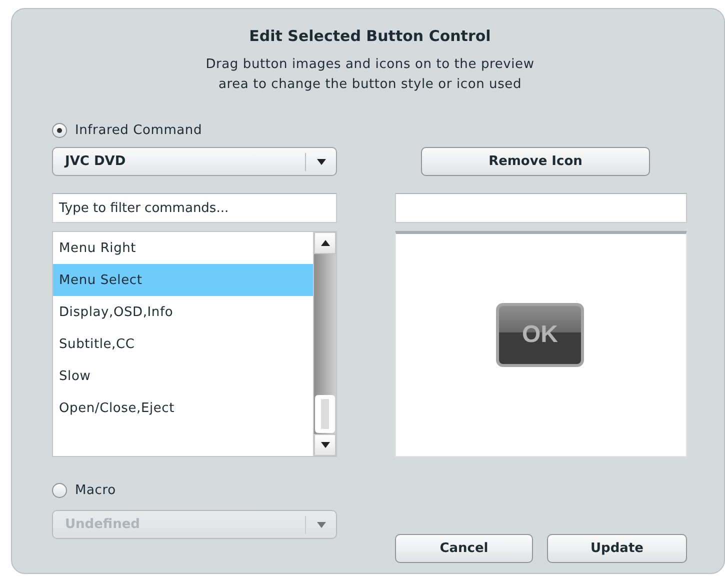 The image size is (725, 577). What do you see at coordinates (325, 414) in the screenshot?
I see `scroll-thumb` at bounding box center [325, 414].